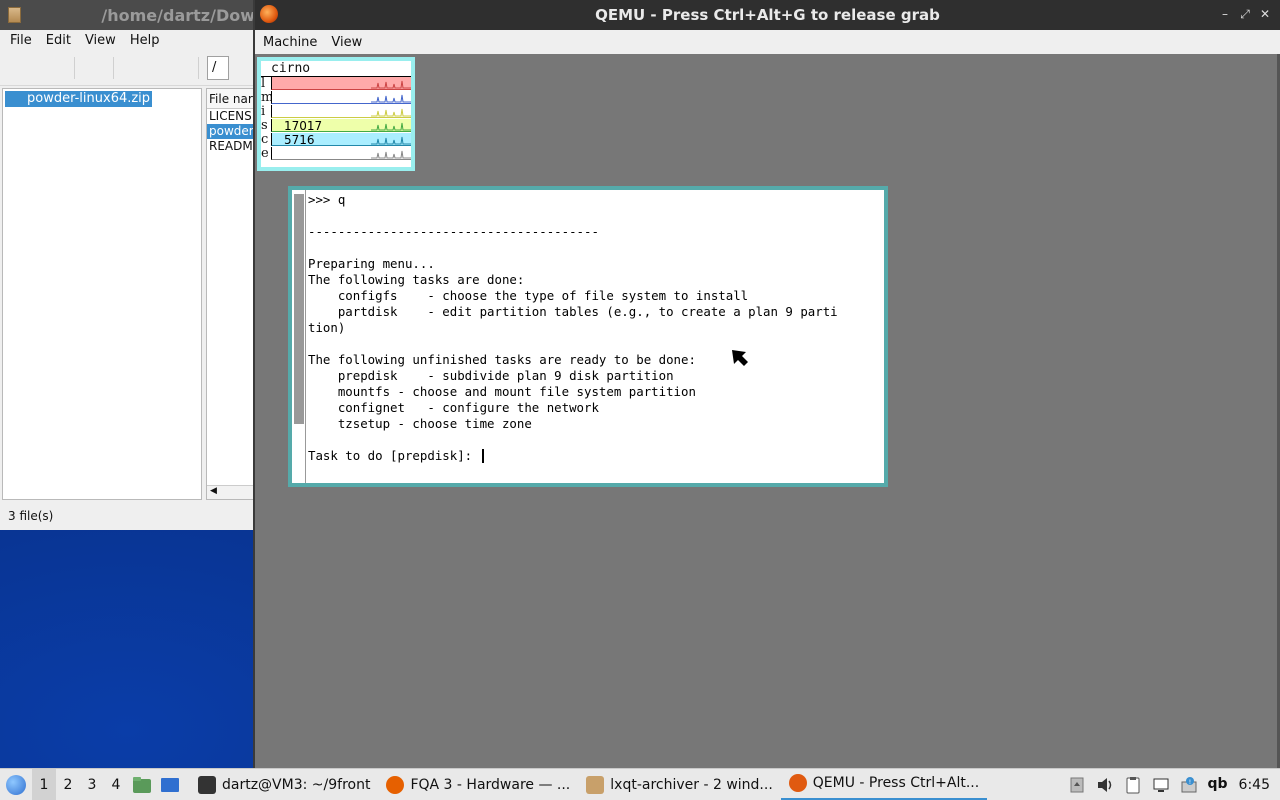 The height and width of the screenshot is (800, 1280). I want to click on terminal-line: tion), so click(327, 327).